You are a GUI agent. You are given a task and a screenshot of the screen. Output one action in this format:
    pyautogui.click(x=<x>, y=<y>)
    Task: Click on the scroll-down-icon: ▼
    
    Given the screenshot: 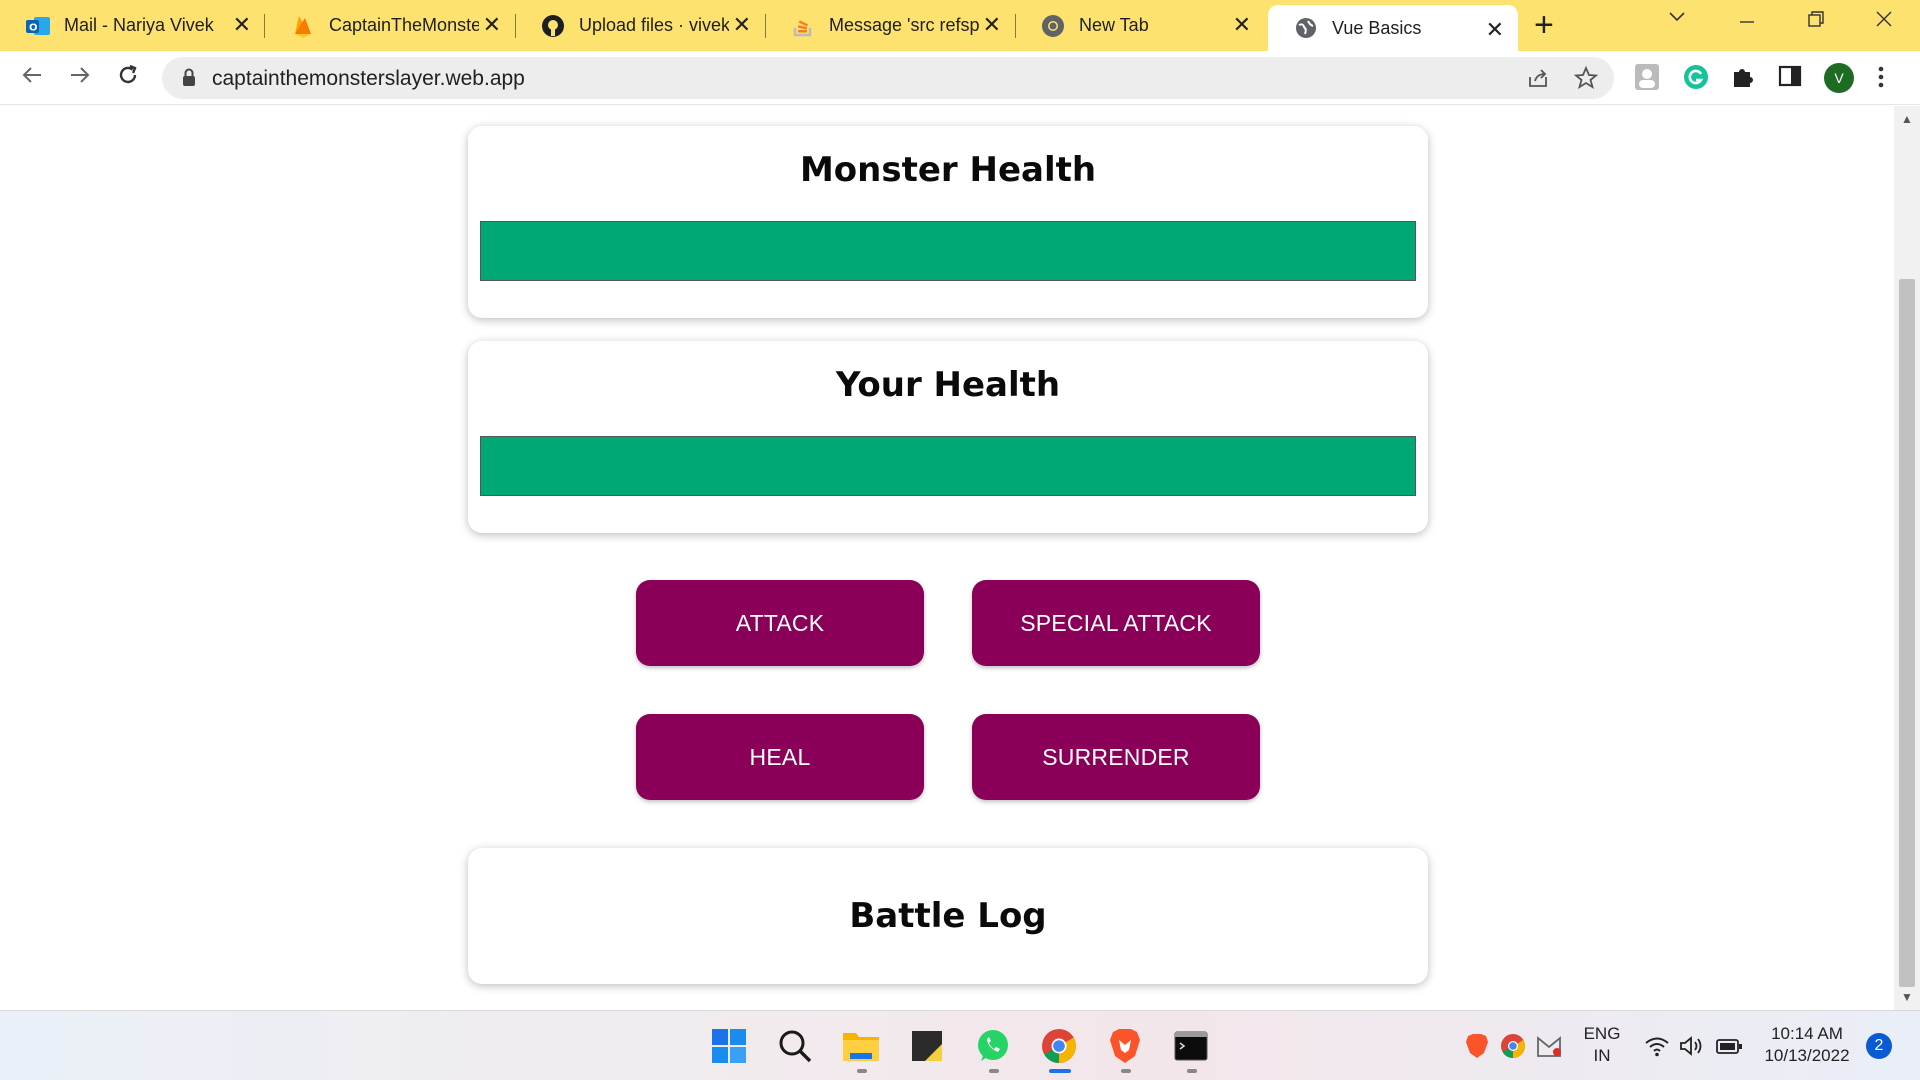 What is the action you would take?
    pyautogui.click(x=1907, y=997)
    